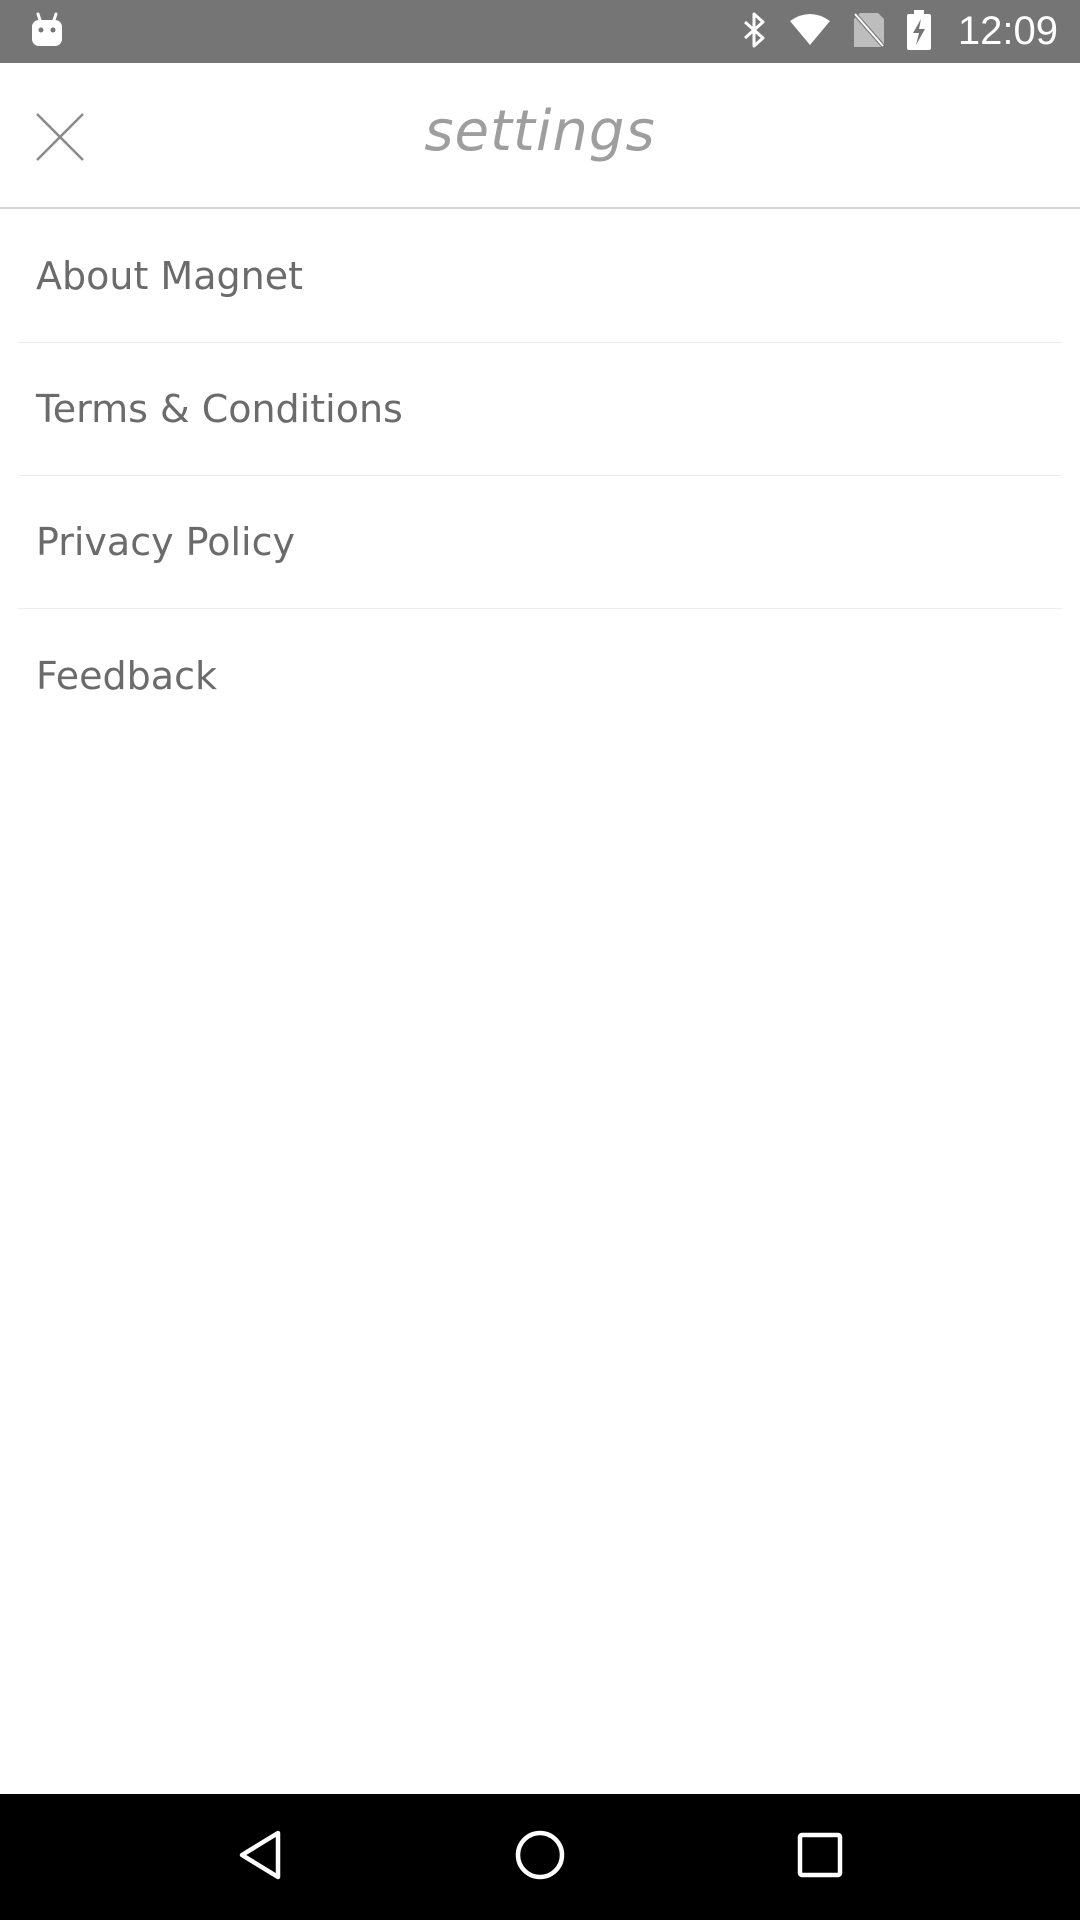  Describe the element at coordinates (165, 542) in the screenshot. I see `menu-item-label: Privacy Policy` at that location.